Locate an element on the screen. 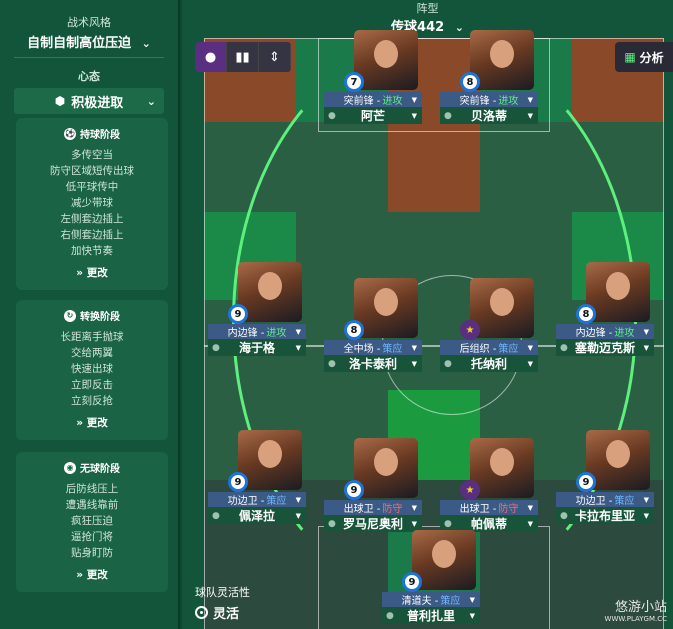  instruction-item: 疯狂压迫 is located at coordinates (92, 521).